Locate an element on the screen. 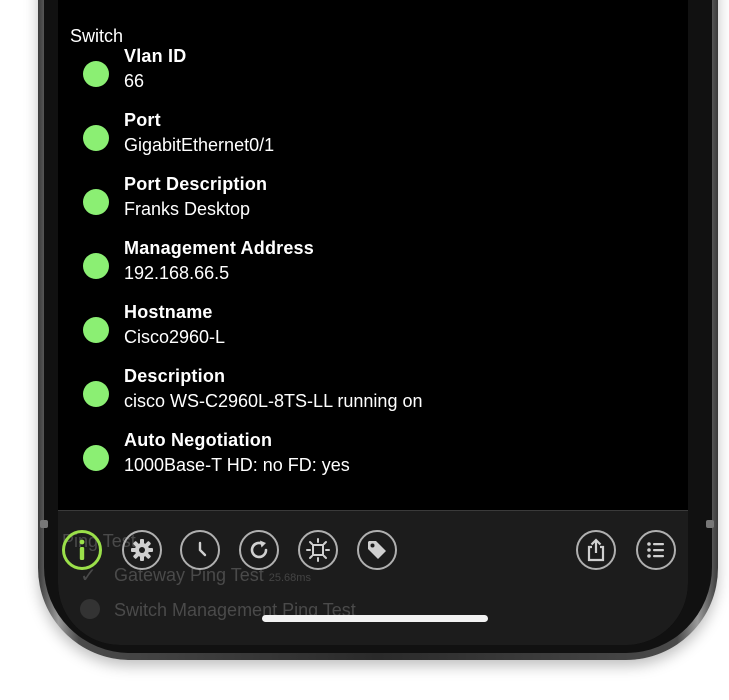  item-value: Franks Desktop is located at coordinates (187, 209).